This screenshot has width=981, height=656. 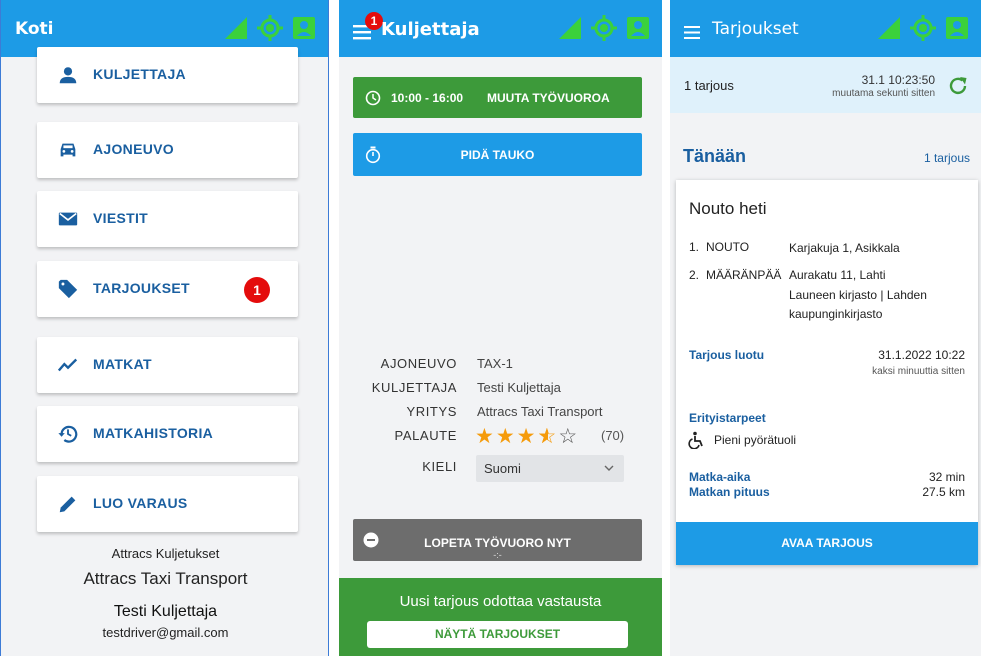 What do you see at coordinates (430, 29) in the screenshot?
I see `page-title: Kuljettaja` at bounding box center [430, 29].